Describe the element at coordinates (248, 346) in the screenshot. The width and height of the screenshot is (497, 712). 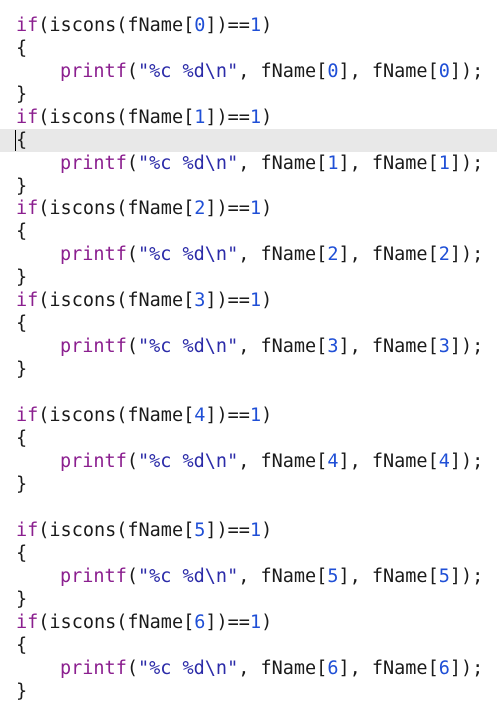
I see `code-line-printf: printf("%c %d\n", fName[3], fName[3]);` at that location.